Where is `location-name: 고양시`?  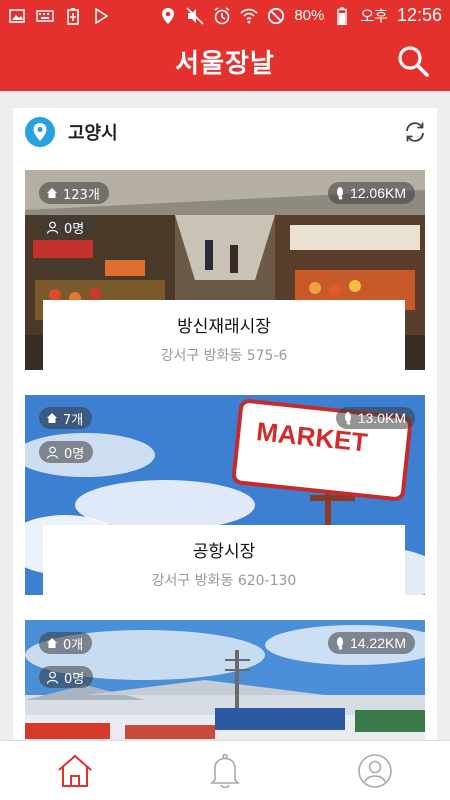
location-name: 고양시 is located at coordinates (93, 133).